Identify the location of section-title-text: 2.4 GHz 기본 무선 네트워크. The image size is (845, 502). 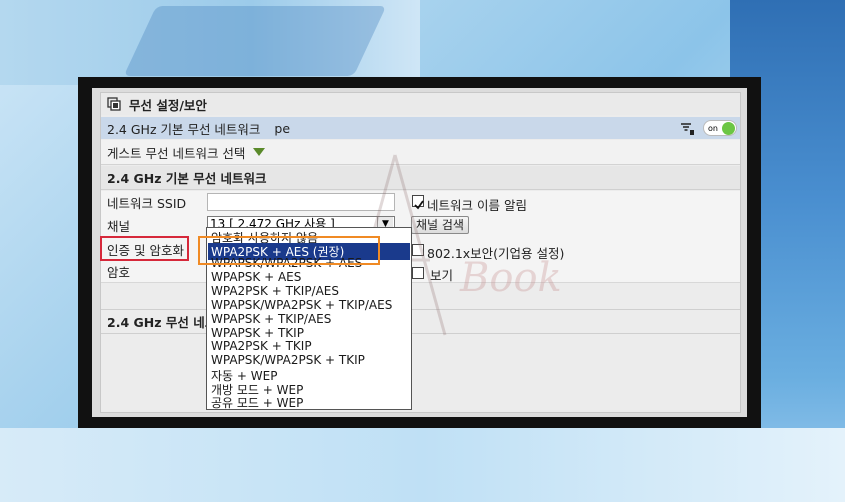
(187, 178).